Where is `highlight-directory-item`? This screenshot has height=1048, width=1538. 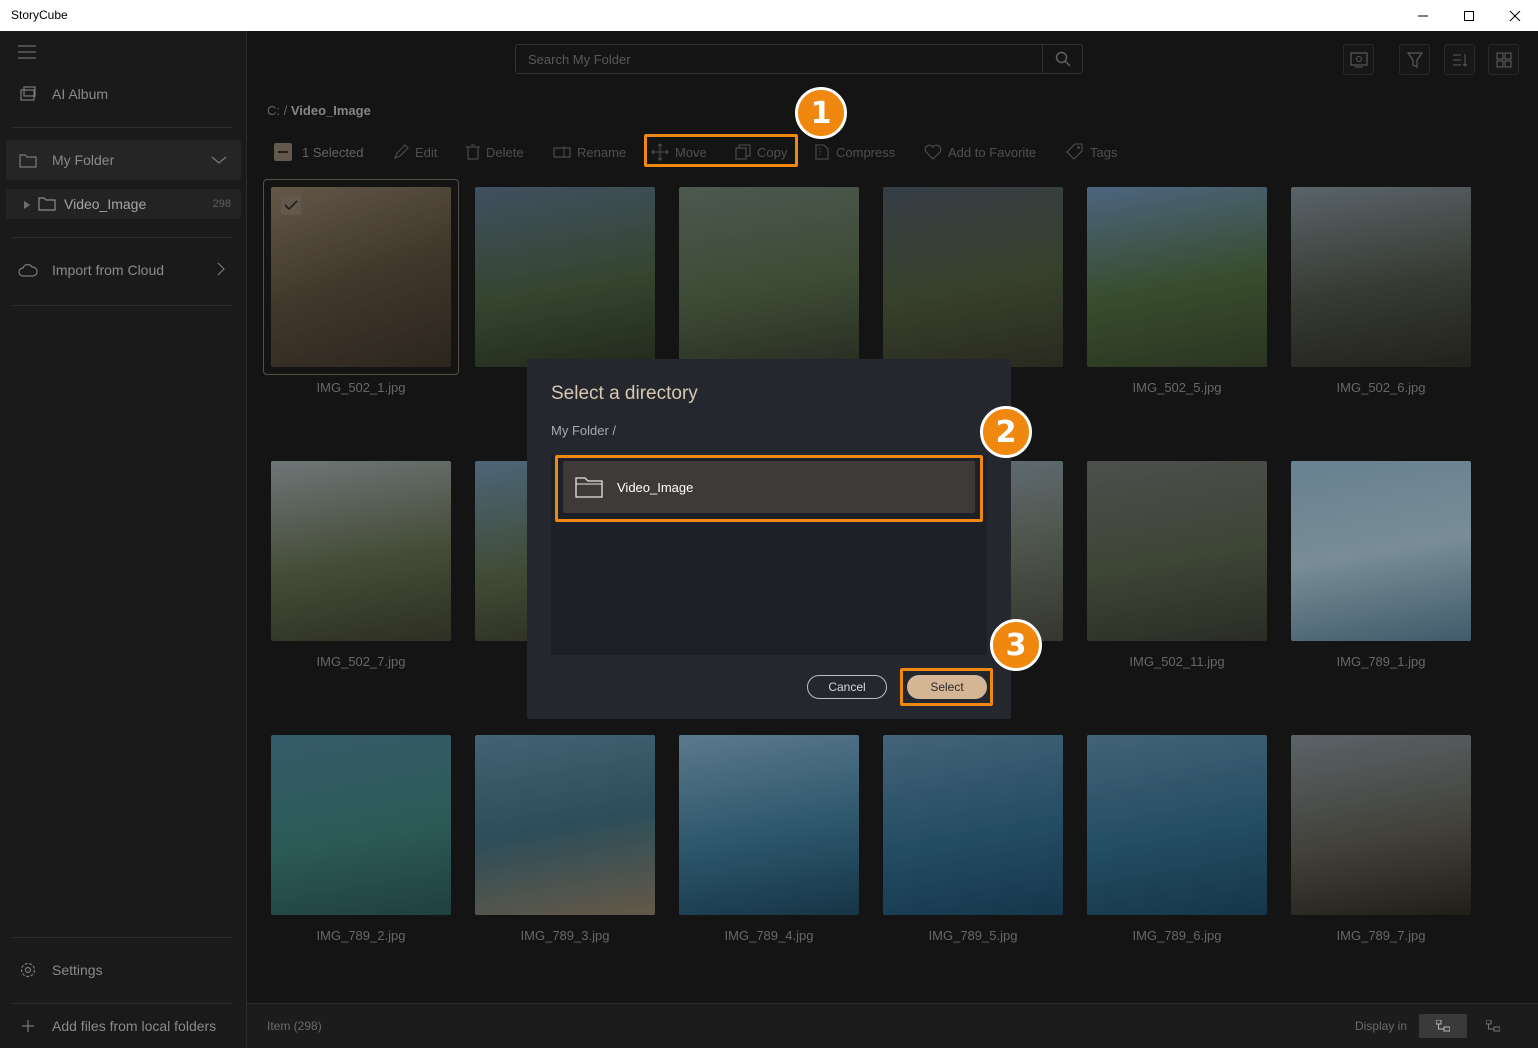
highlight-directory-item is located at coordinates (769, 488).